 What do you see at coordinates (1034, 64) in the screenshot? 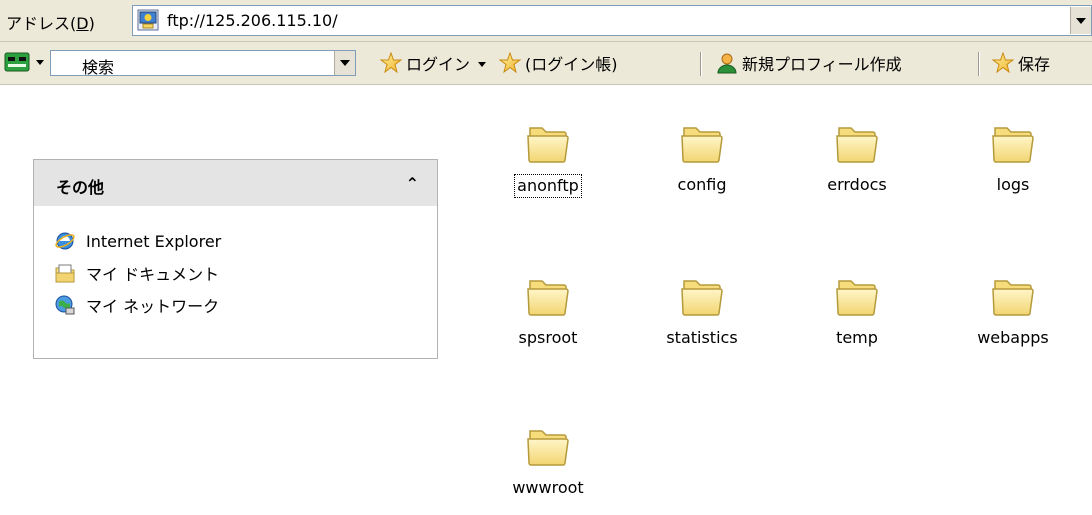
I see `save-label: 保存` at bounding box center [1034, 64].